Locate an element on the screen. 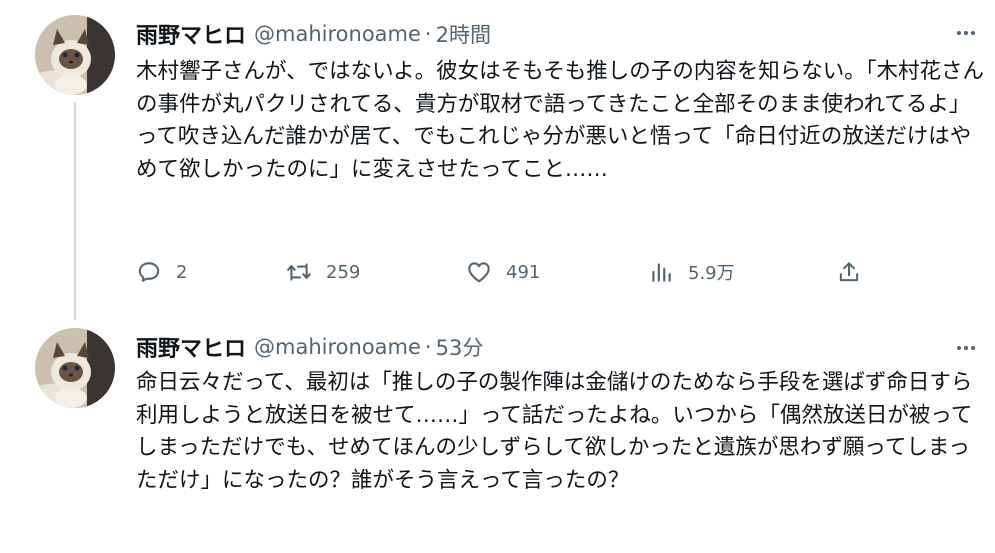  reply-count: 2 is located at coordinates (182, 272).